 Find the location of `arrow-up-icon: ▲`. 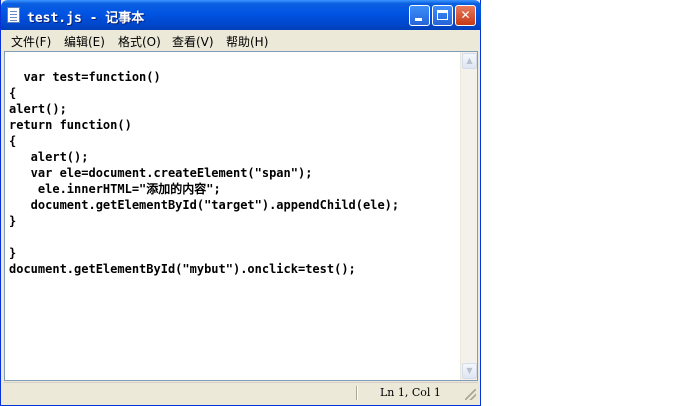

arrow-up-icon: ▲ is located at coordinates (469, 60).